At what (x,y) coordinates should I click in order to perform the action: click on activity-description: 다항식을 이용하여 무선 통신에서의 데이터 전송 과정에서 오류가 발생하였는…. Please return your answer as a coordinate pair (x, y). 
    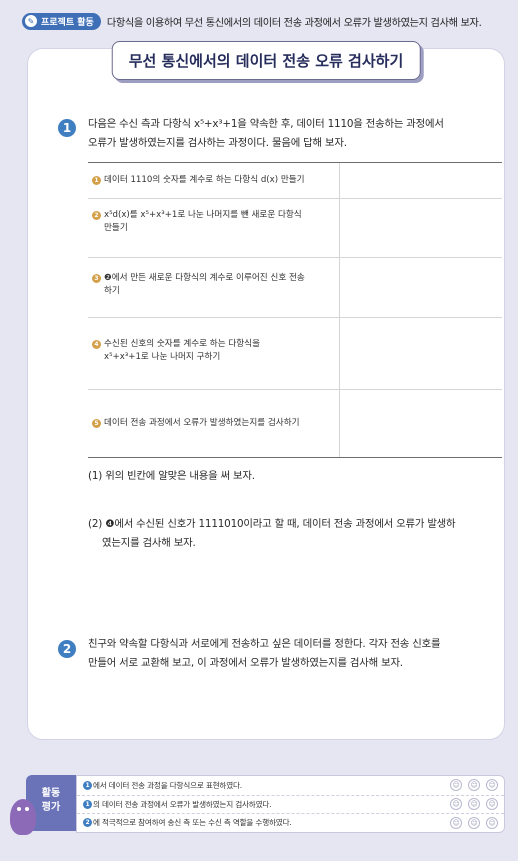
    Looking at the image, I should click on (294, 23).